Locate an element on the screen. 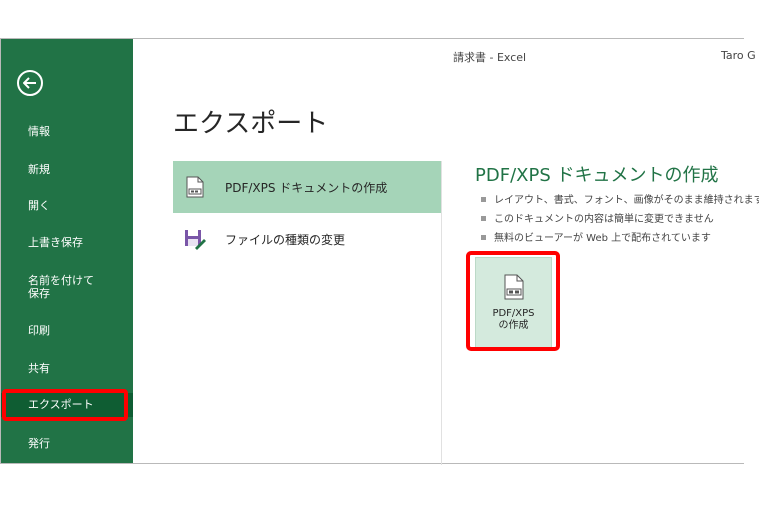 This screenshot has width=759, height=506. list-item-text: このドキュメントの内容は簡単に変更できません is located at coordinates (604, 219).